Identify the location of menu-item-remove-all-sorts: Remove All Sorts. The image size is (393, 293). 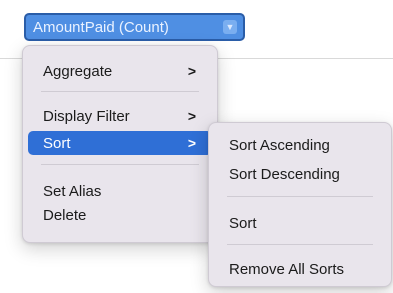
(300, 269).